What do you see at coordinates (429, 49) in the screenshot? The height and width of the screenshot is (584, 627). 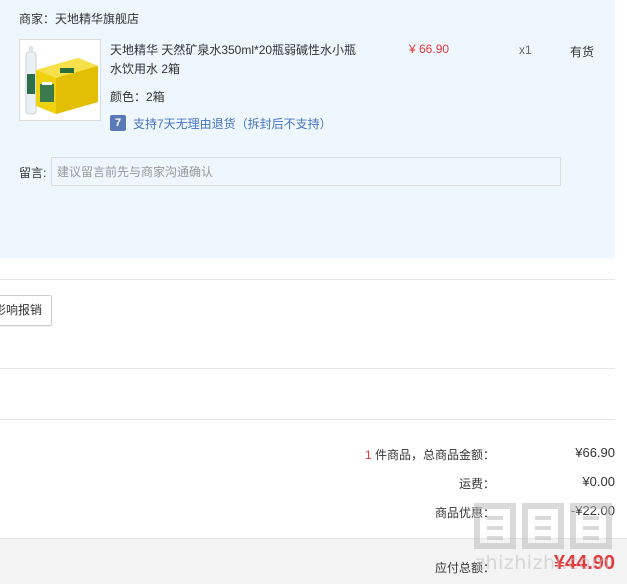 I see `product-price: ¥ 66.90` at bounding box center [429, 49].